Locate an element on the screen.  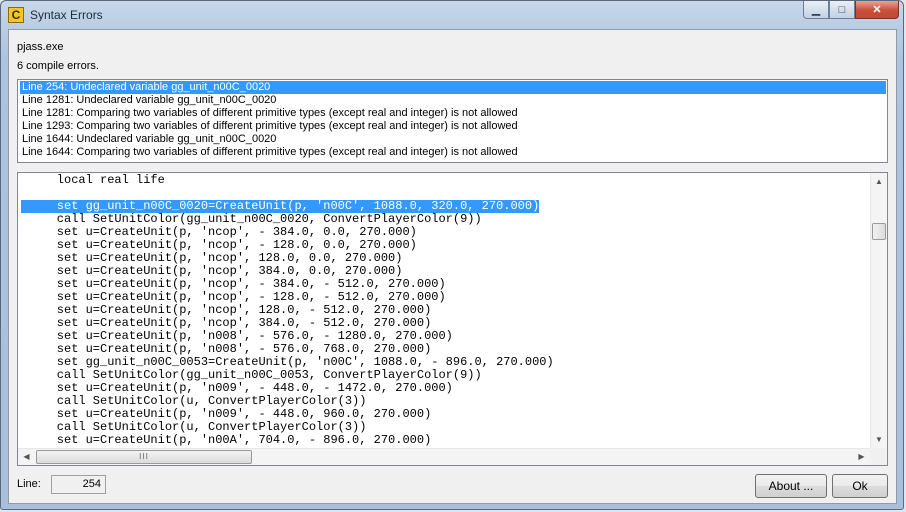
horizontal-scroll-thumb: III is located at coordinates (144, 457).